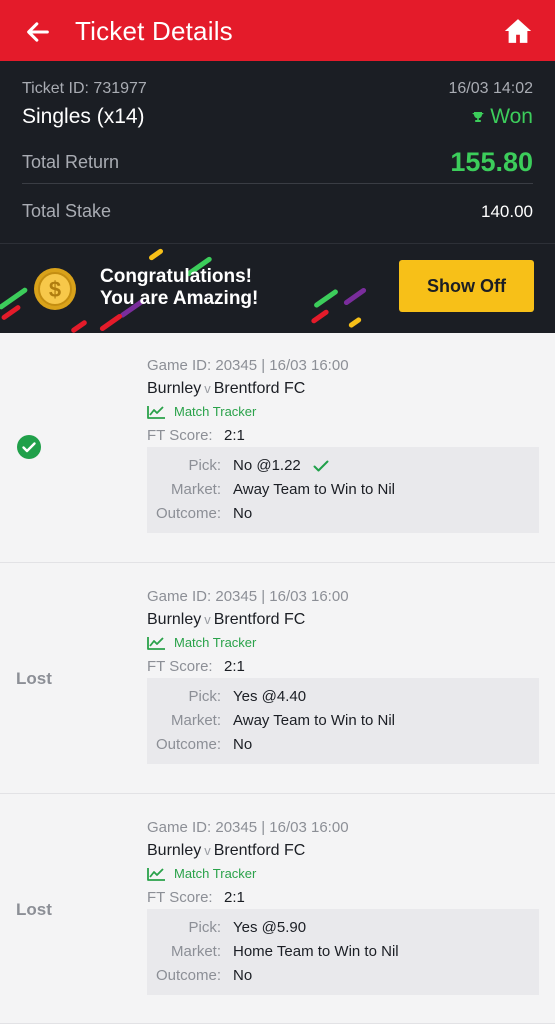 This screenshot has height=1024, width=555. I want to click on app-header: Ticket Details, so click(277, 30).